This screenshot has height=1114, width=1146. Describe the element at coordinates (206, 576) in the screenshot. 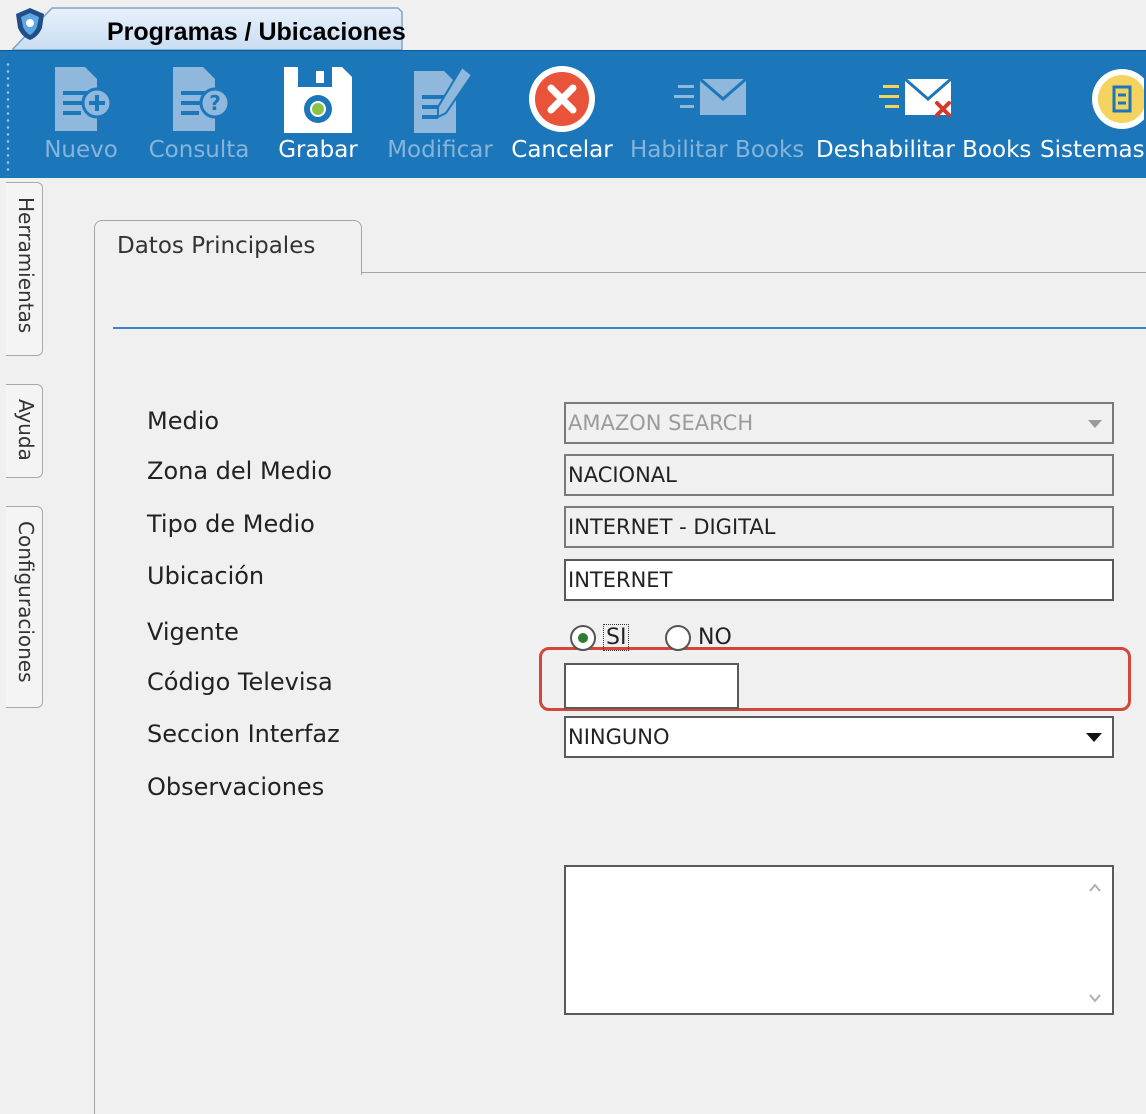

I see `ubicacion-label: Ubicación` at that location.